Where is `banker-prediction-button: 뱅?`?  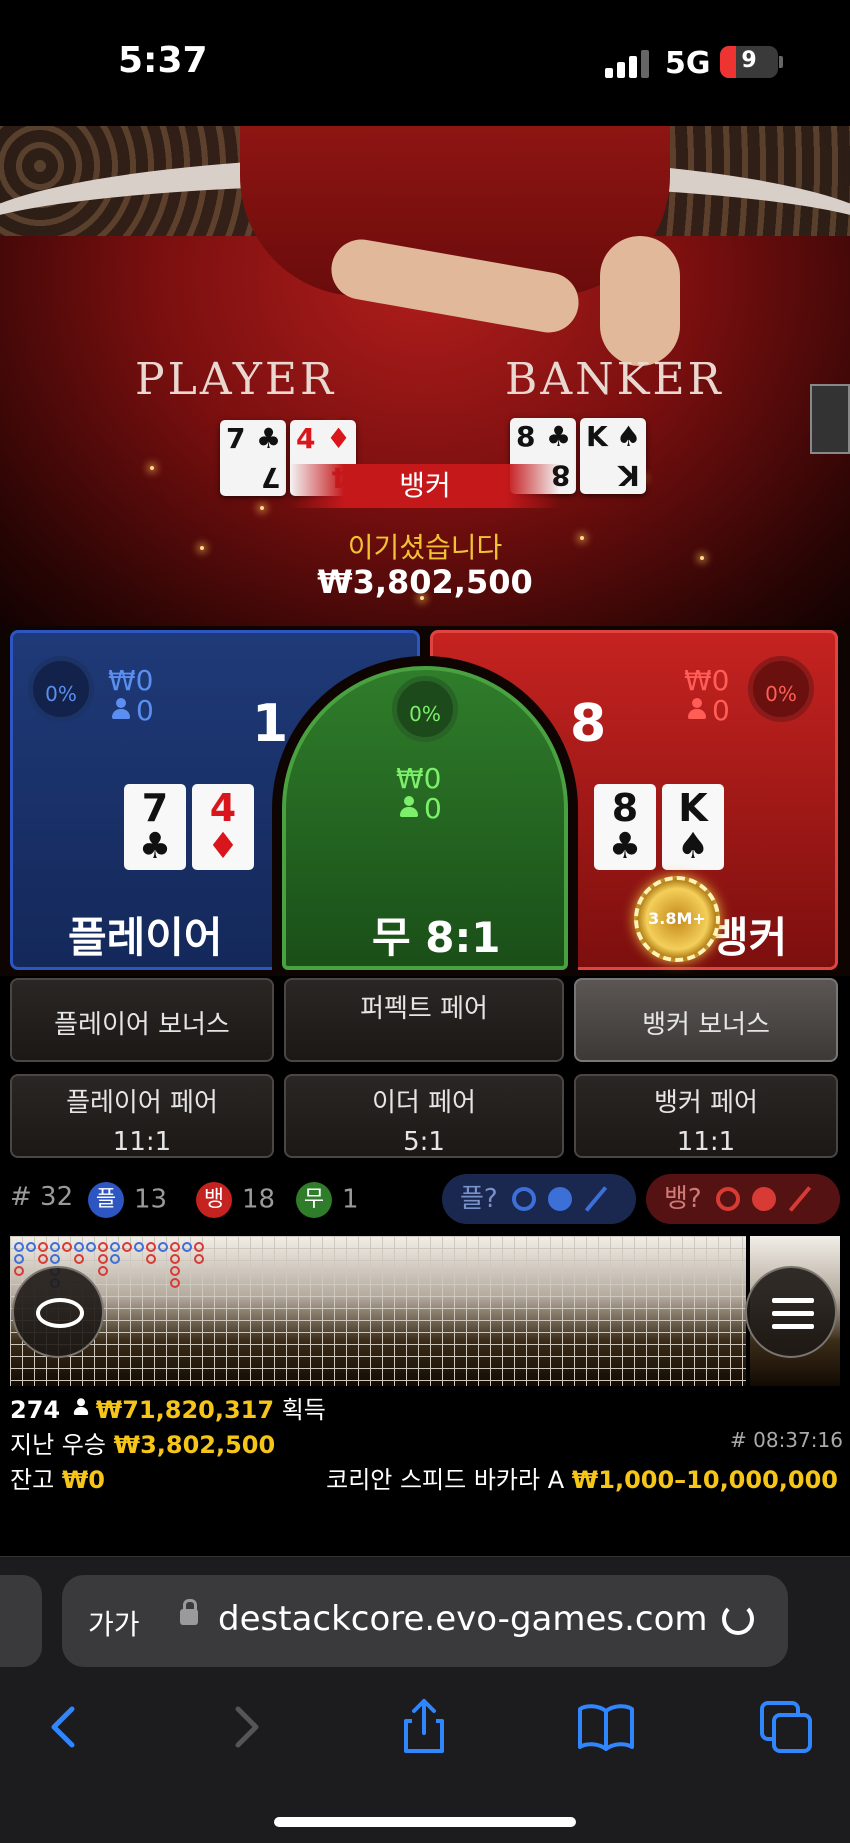 banker-prediction-button: 뱅? is located at coordinates (743, 1199).